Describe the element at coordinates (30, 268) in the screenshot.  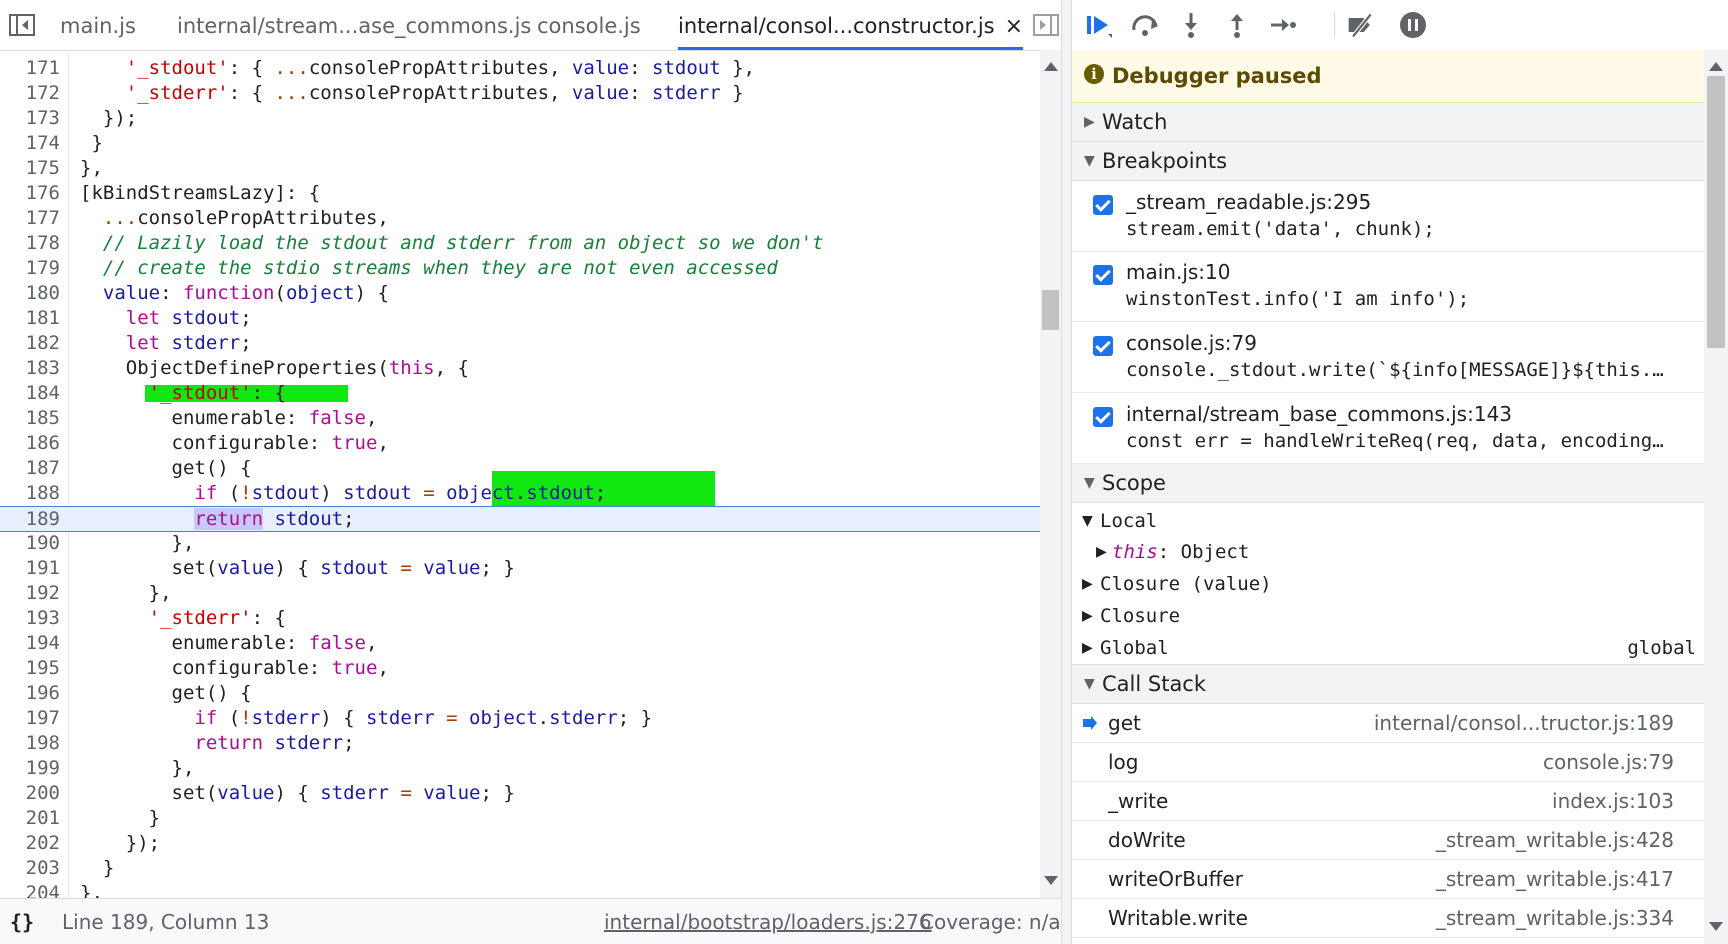
I see `line-number: 179` at that location.